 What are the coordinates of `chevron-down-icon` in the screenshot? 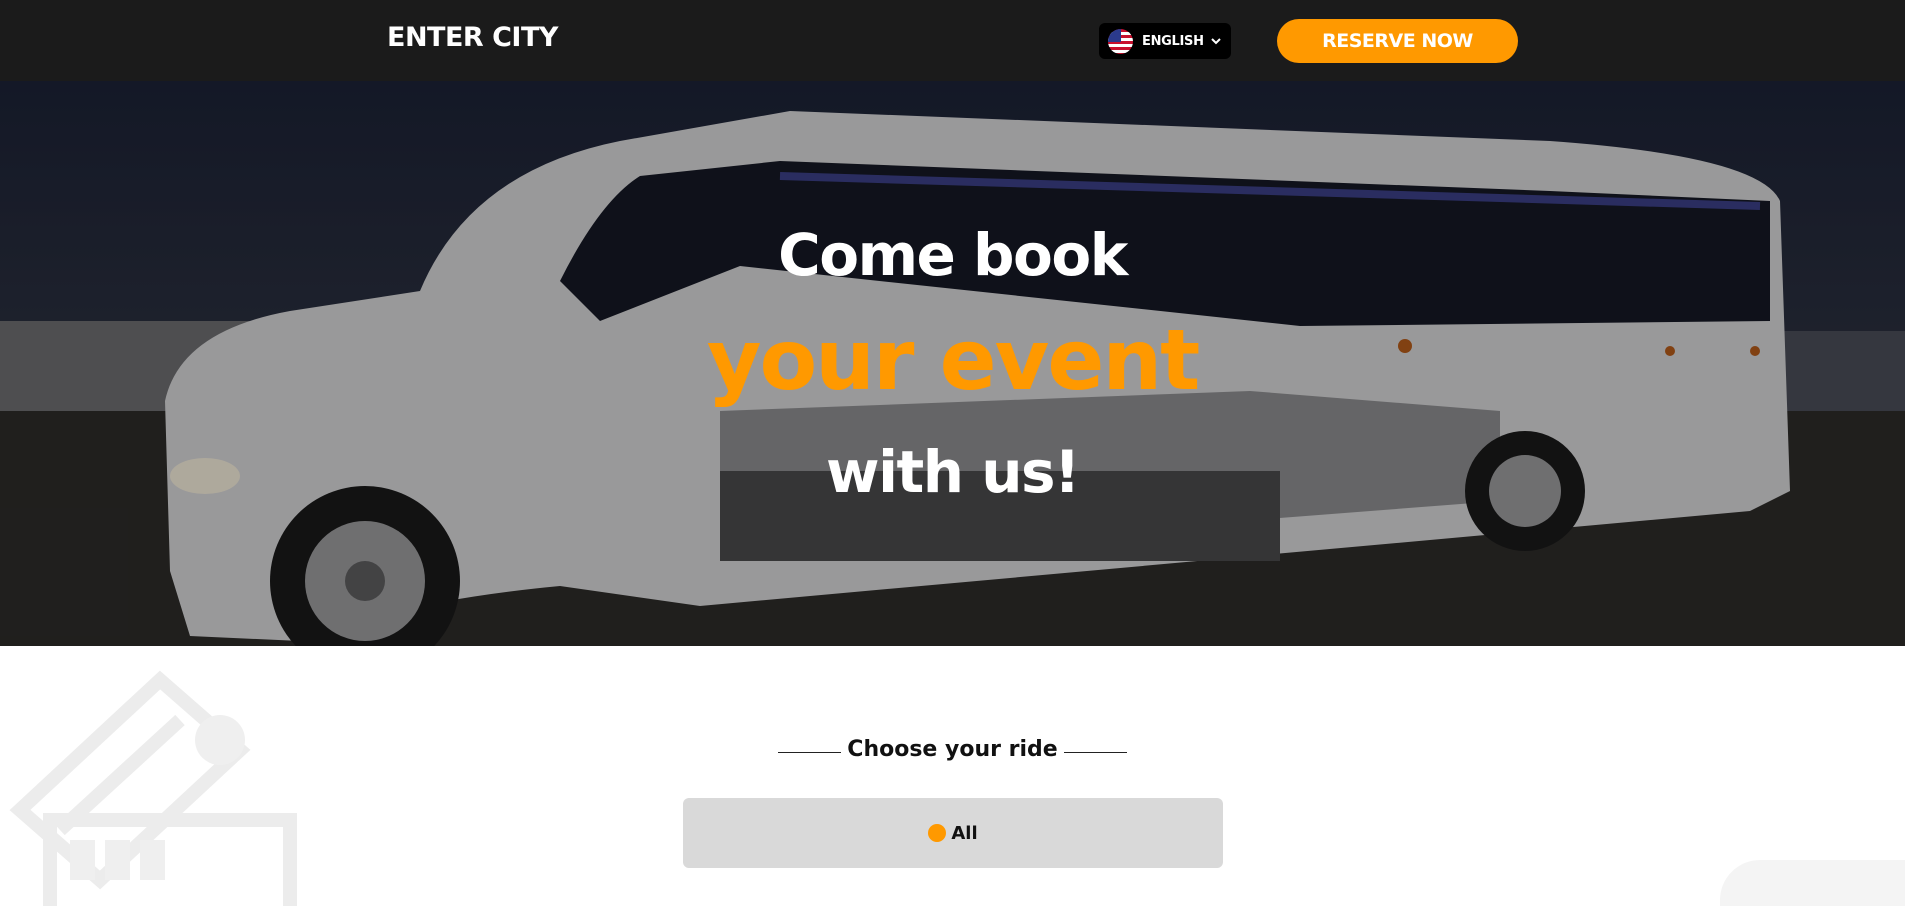 It's located at (1215, 41).